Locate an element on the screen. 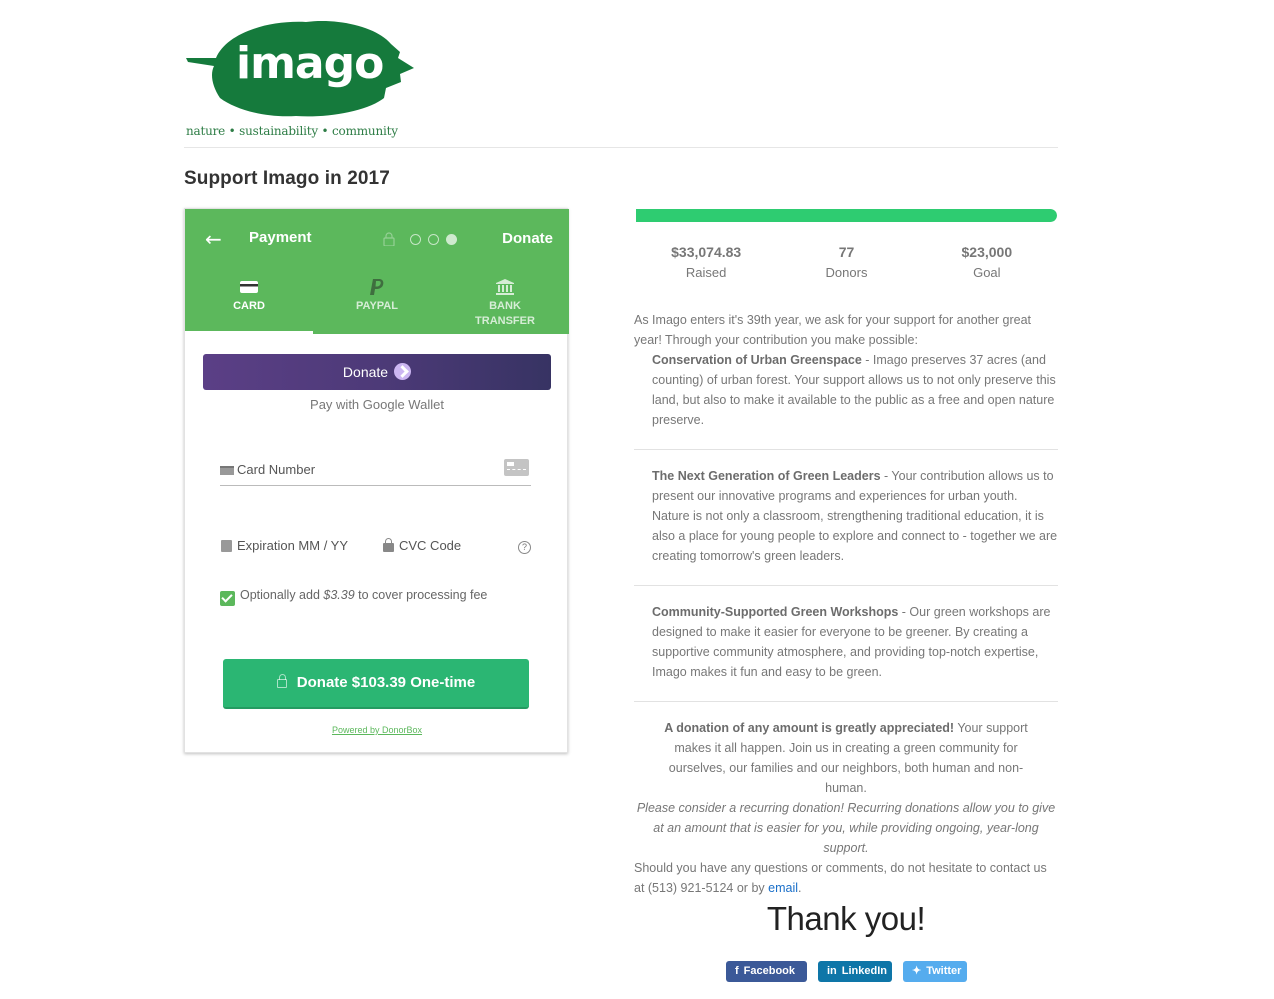 The width and height of the screenshot is (1274, 999). step-dot-active is located at coordinates (451, 239).